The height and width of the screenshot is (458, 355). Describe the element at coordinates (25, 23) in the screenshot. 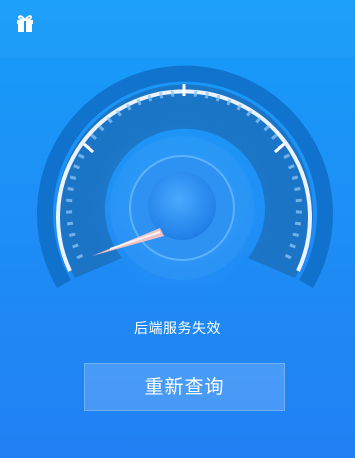

I see `gift-icon` at that location.